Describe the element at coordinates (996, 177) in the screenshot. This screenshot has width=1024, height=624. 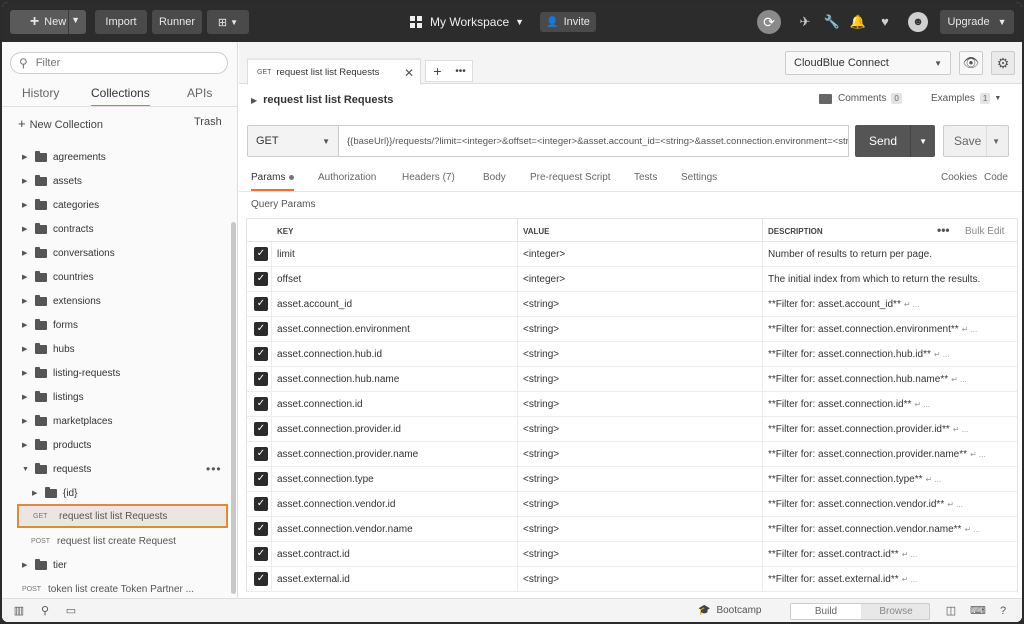
I see `code-link: Code` at that location.